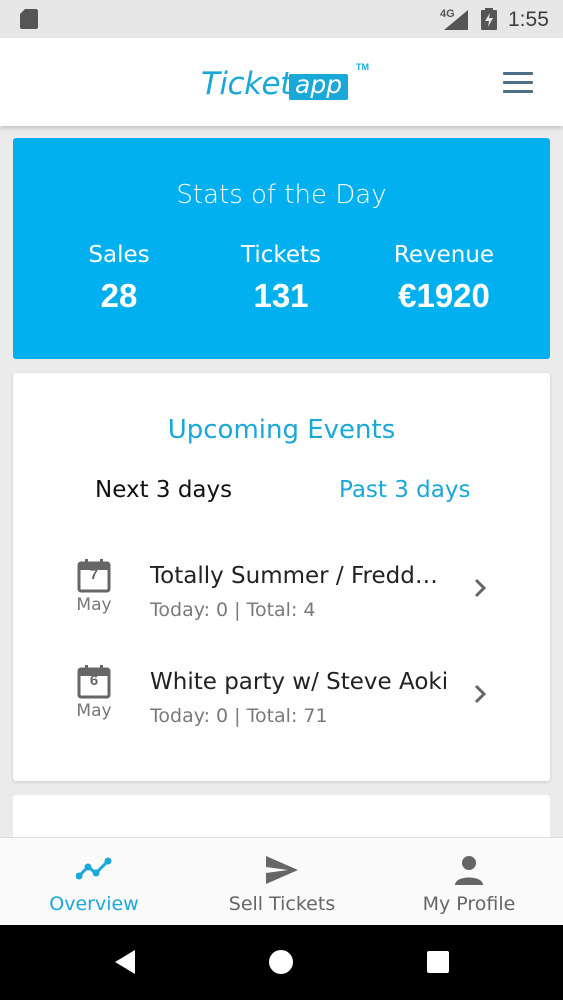  I want to click on stats-title: Stats of the Day, so click(281, 195).